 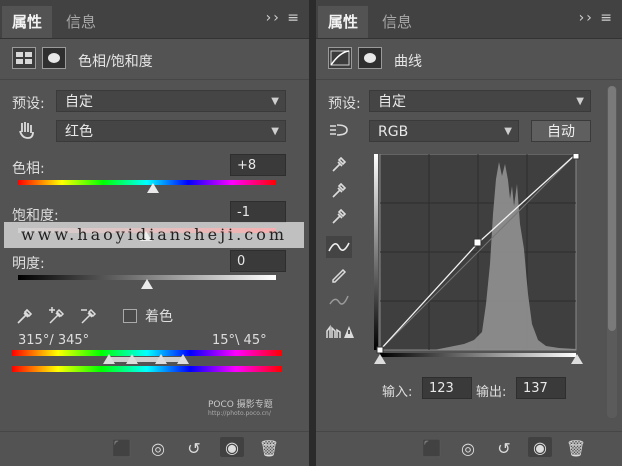 I want to click on color-range-selector, so click(x=145, y=359).